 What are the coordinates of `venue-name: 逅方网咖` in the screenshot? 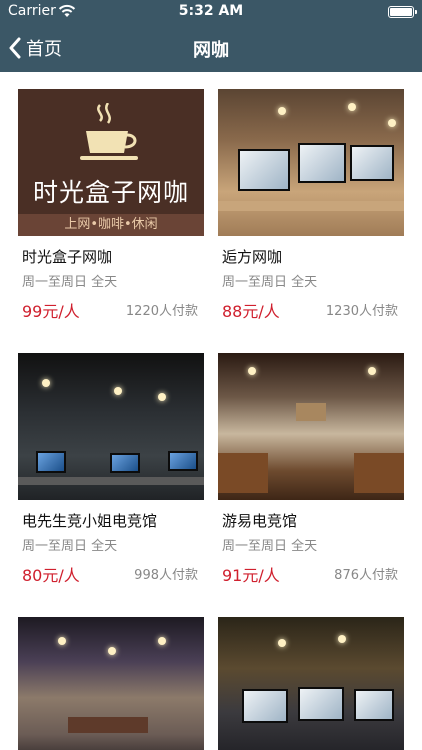 It's located at (252, 257).